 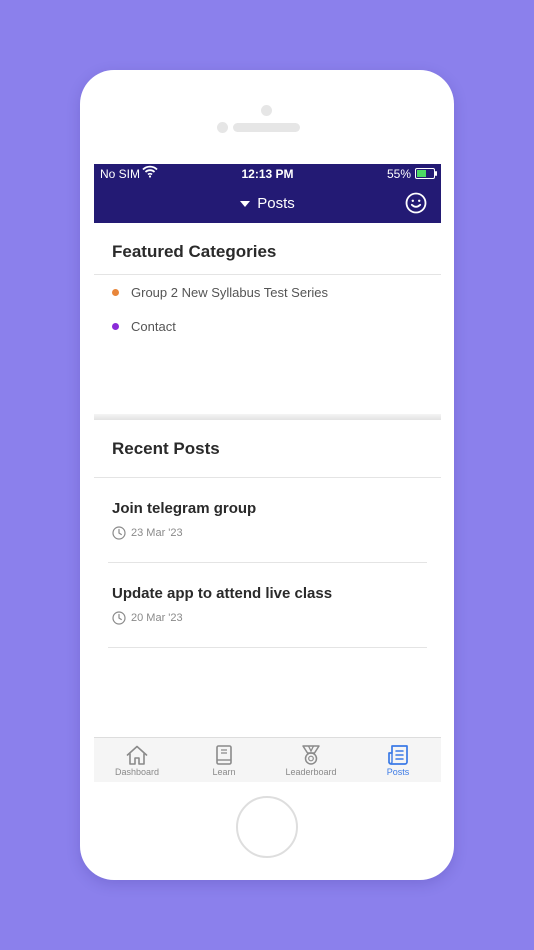 What do you see at coordinates (230, 292) in the screenshot?
I see `category-label: Group 2 New Syllabus Test Series` at bounding box center [230, 292].